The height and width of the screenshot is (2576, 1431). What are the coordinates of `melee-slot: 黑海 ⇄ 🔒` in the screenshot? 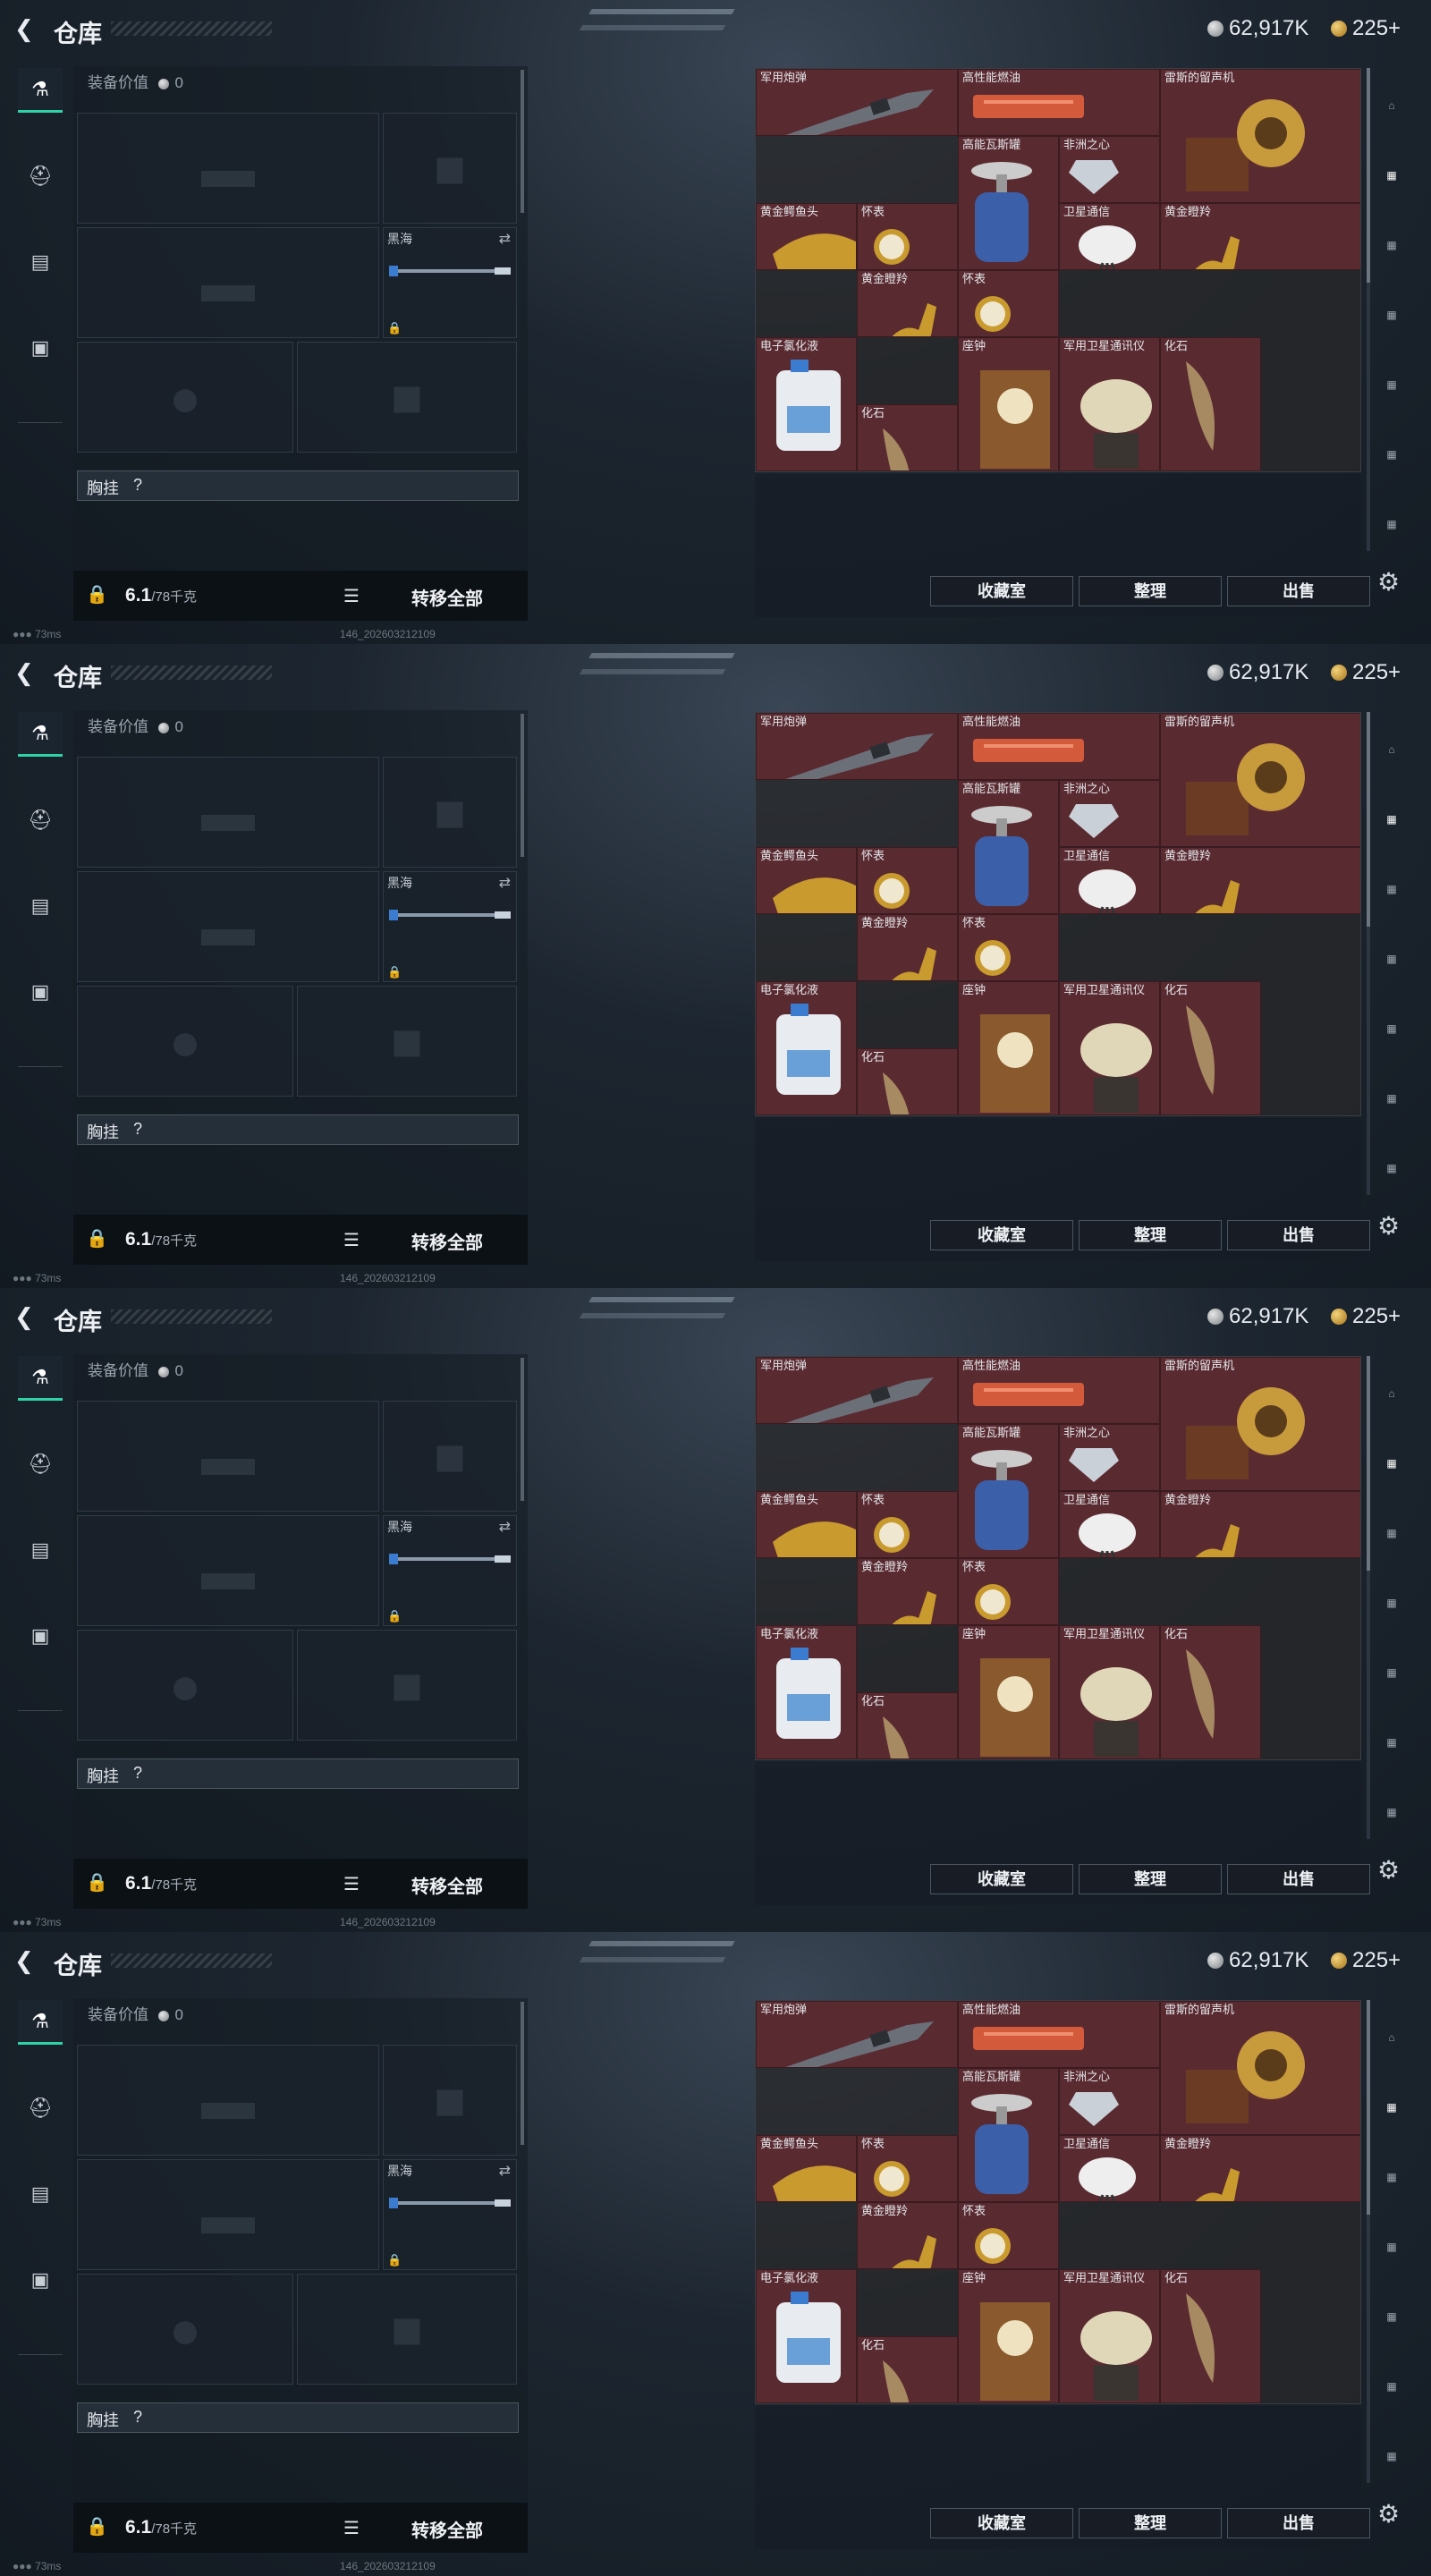 It's located at (450, 1570).